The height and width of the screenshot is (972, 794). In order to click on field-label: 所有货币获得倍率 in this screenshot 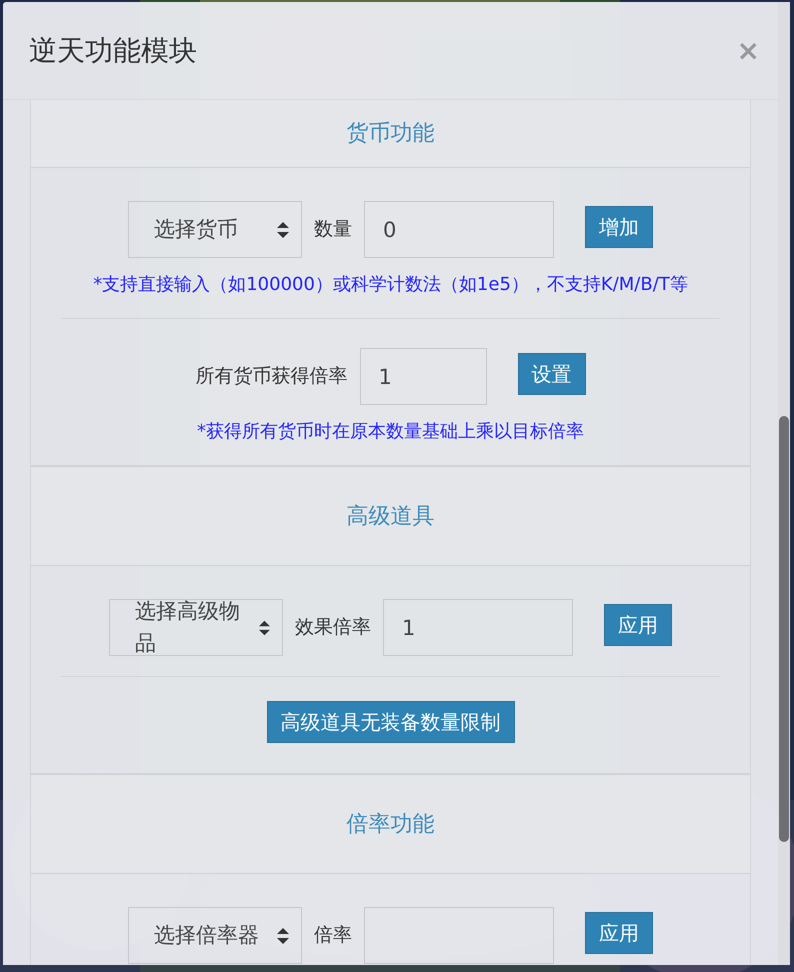, I will do `click(272, 376)`.